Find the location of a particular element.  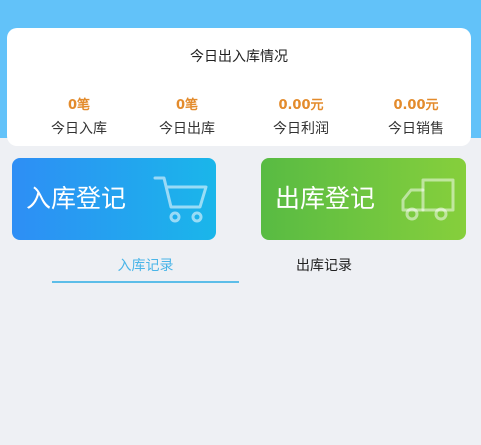

stock-in-register-button: 入库登记 is located at coordinates (114, 199).